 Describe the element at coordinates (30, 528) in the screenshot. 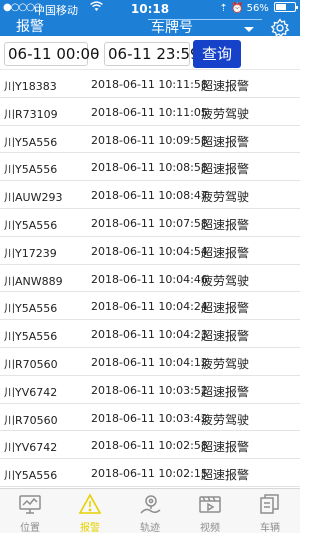

I see `tab-label: 位置` at that location.